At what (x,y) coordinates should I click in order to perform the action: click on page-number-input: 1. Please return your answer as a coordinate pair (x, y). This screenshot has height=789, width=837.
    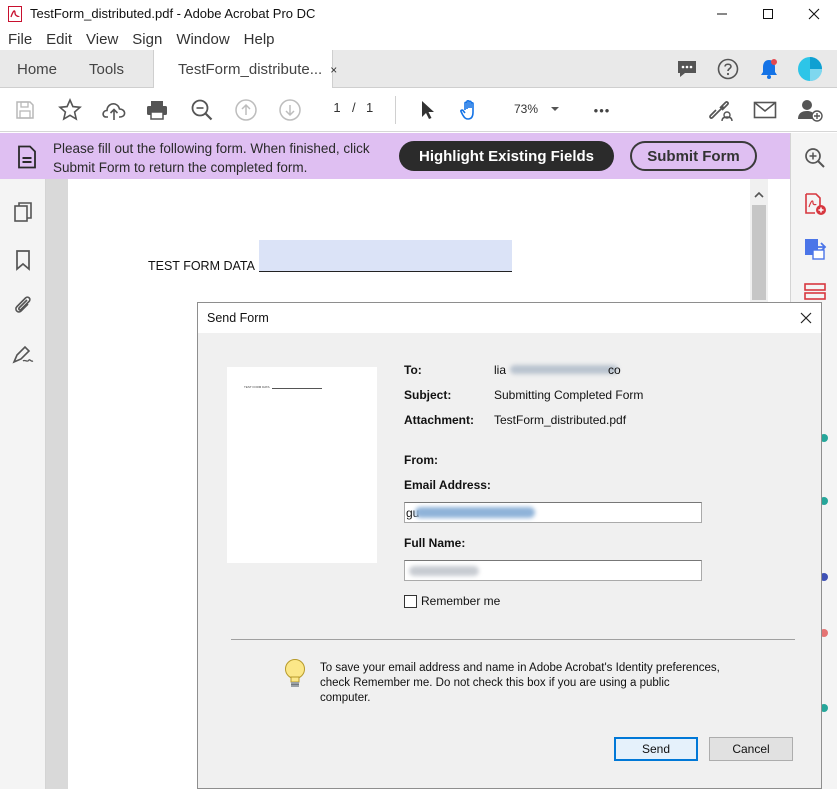
    Looking at the image, I should click on (337, 107).